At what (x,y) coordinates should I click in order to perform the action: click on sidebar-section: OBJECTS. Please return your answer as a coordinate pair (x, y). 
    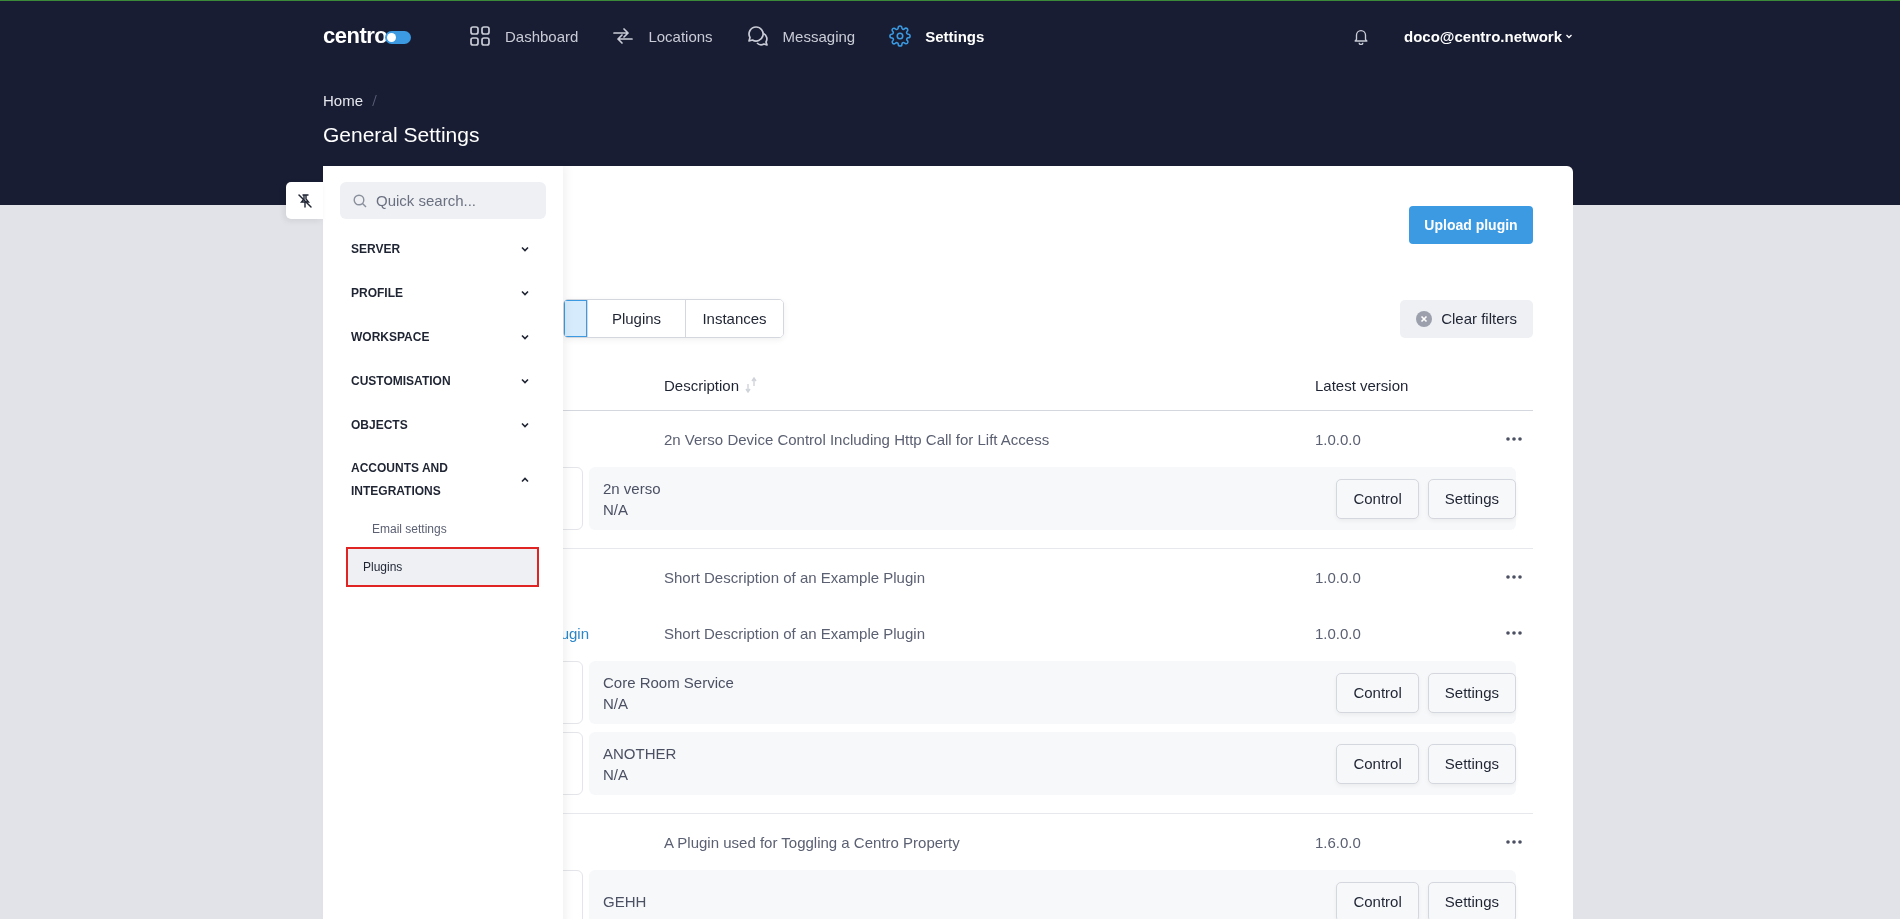
    Looking at the image, I should click on (443, 425).